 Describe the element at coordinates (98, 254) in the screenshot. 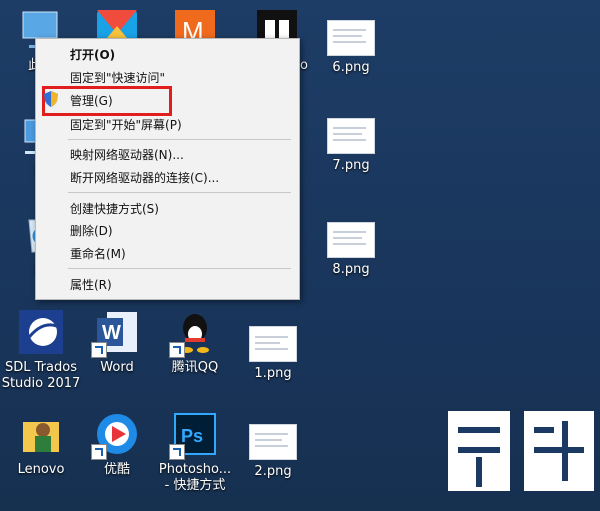

I see `menu-item-rename: 重命名(M)` at that location.